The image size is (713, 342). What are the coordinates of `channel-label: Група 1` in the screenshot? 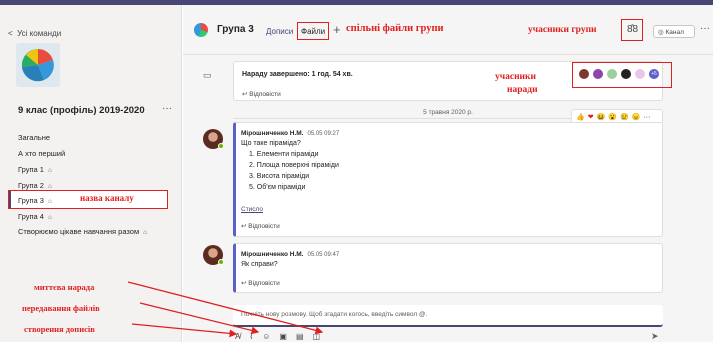 It's located at (31, 169).